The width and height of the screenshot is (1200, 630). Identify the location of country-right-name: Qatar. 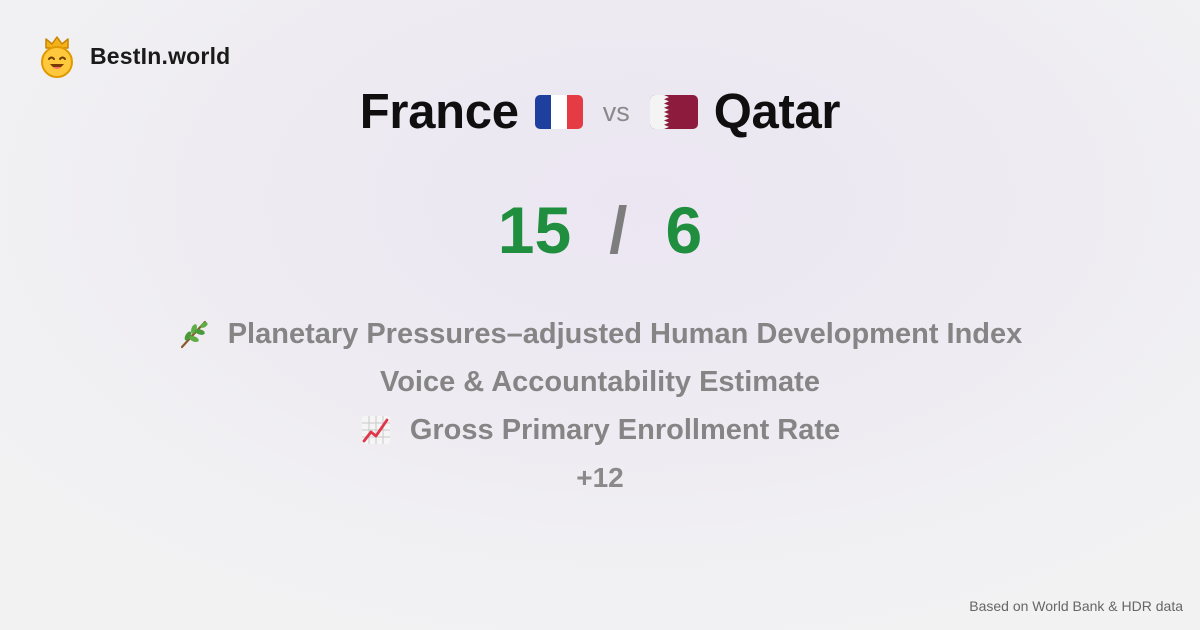
(777, 112).